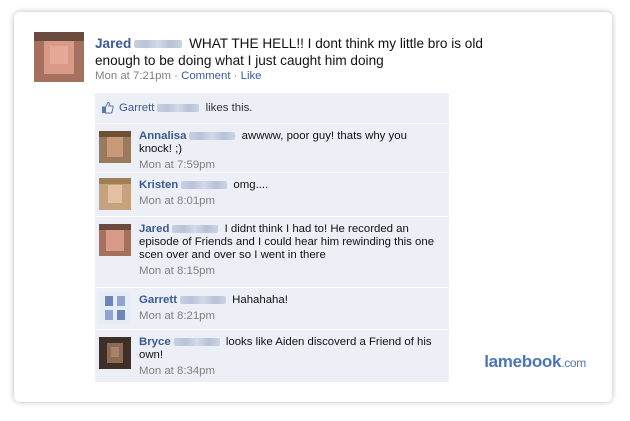  I want to click on likes-text: Garrett likes this., so click(185, 108).